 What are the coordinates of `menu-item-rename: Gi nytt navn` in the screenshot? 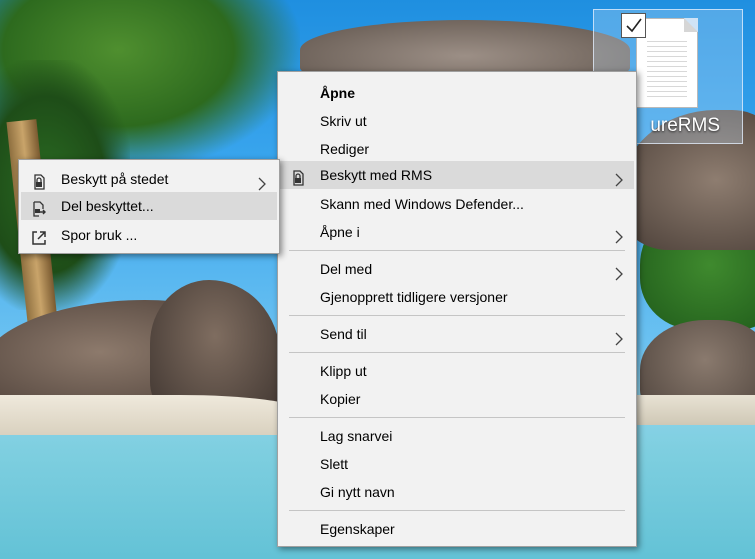 It's located at (457, 492).